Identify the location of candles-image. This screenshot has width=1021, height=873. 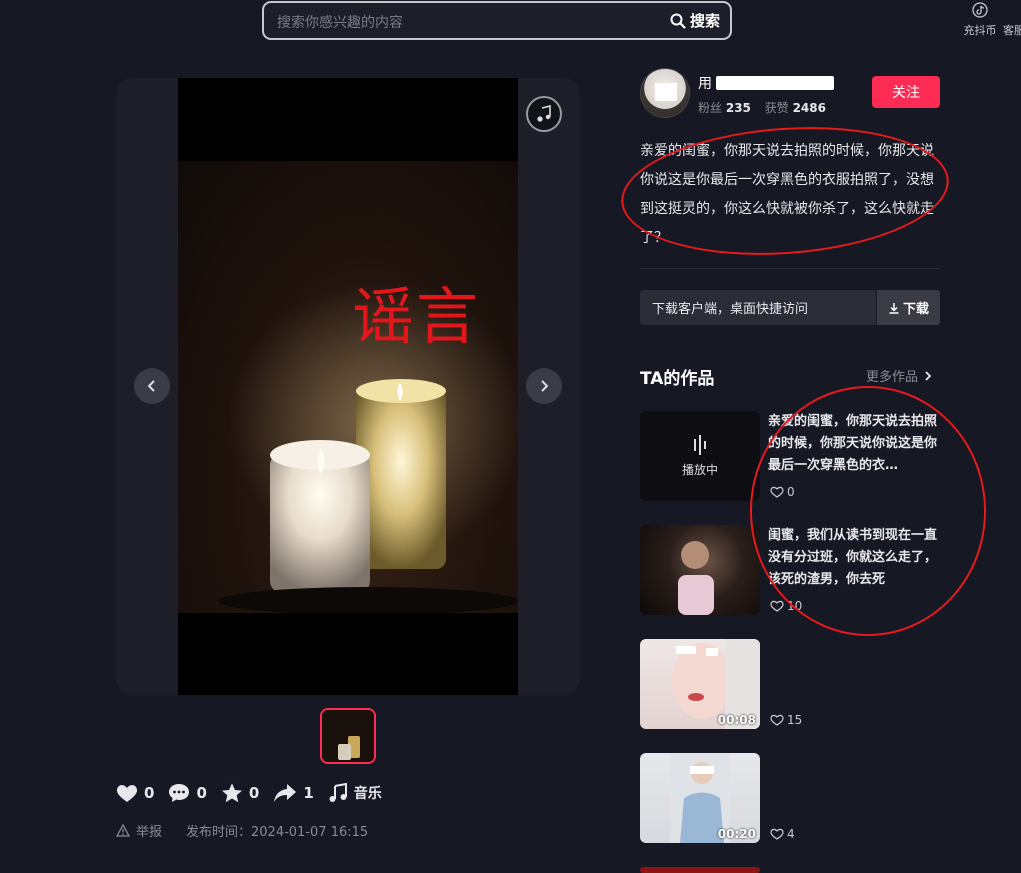
(368, 448).